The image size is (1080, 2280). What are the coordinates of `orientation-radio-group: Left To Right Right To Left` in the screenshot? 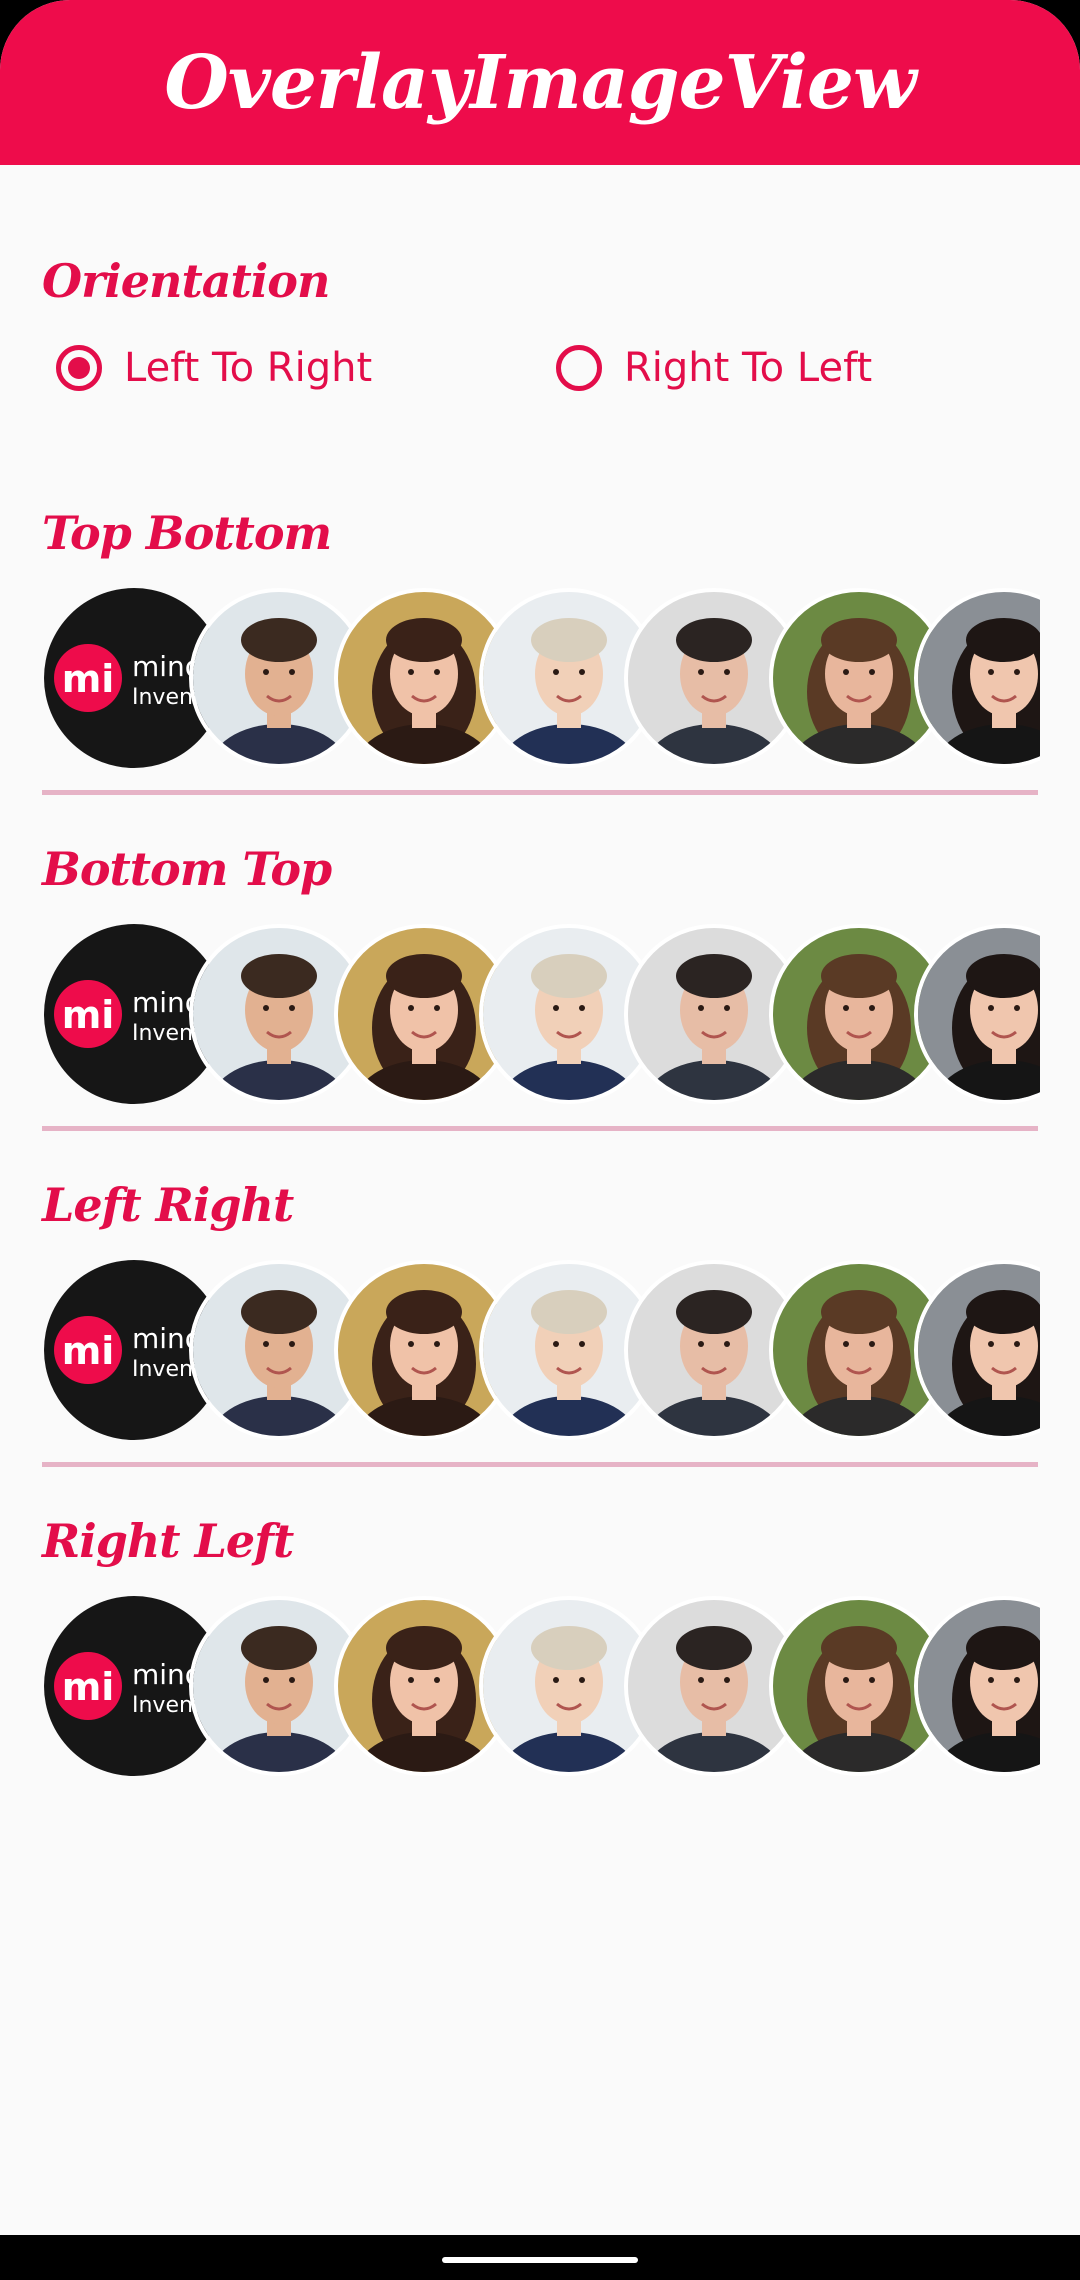 It's located at (556, 375).